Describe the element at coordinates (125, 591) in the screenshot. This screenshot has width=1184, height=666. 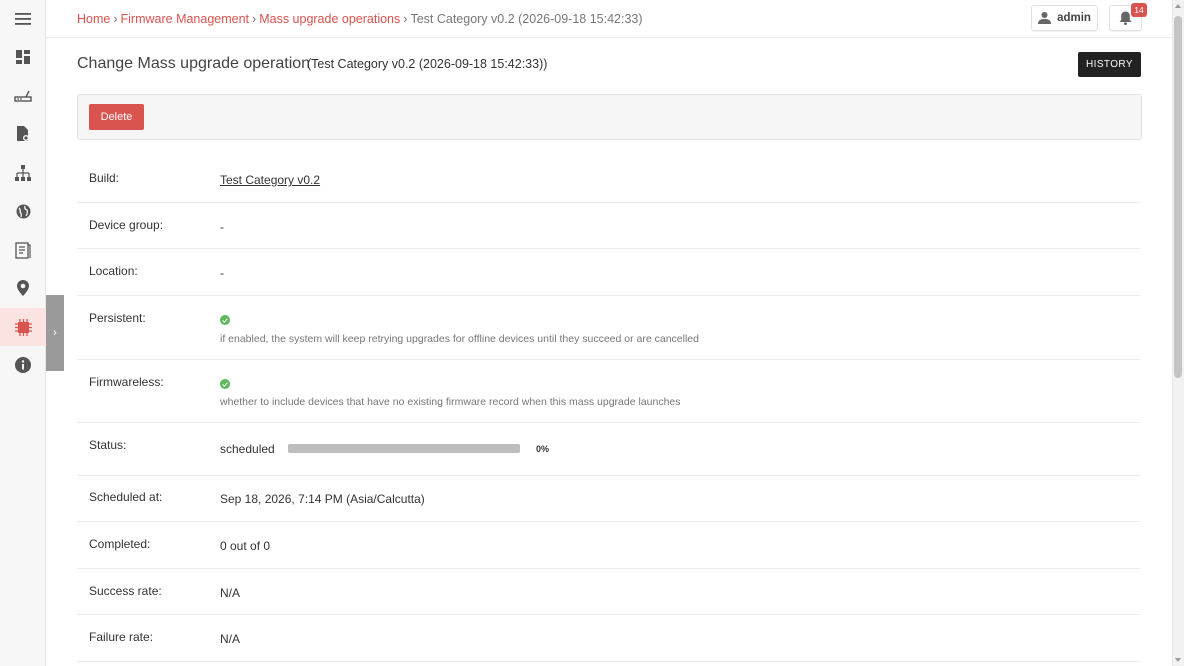
I see `field-label: Success rate:` at that location.